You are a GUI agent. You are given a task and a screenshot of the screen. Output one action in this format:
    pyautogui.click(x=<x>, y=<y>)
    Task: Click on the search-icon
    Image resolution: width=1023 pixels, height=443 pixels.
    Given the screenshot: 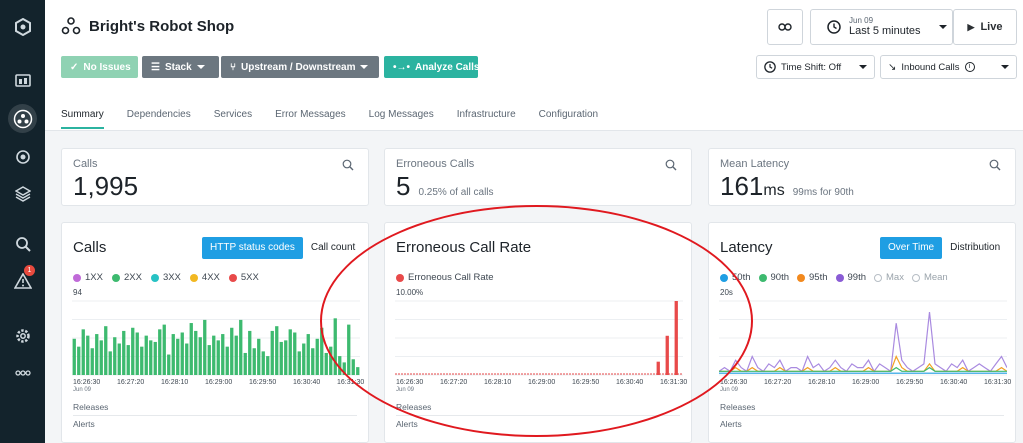 What is the action you would take?
    pyautogui.click(x=22, y=243)
    